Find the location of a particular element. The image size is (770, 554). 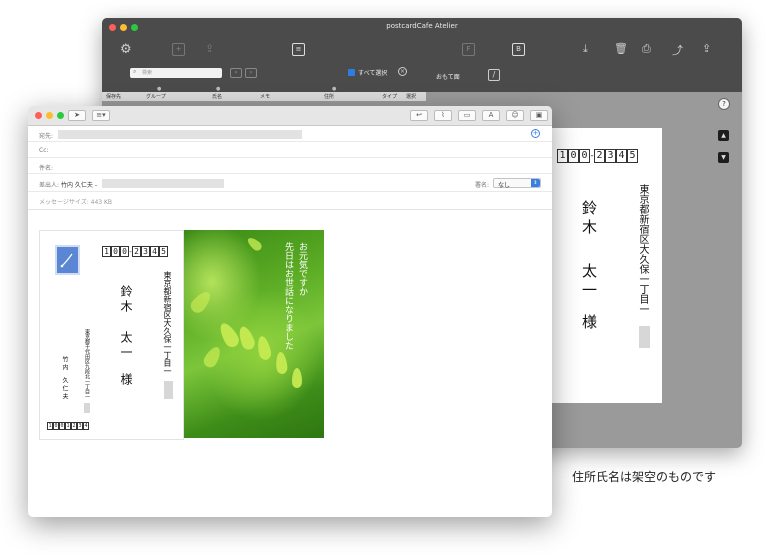

back-side-button: B is located at coordinates (518, 49).